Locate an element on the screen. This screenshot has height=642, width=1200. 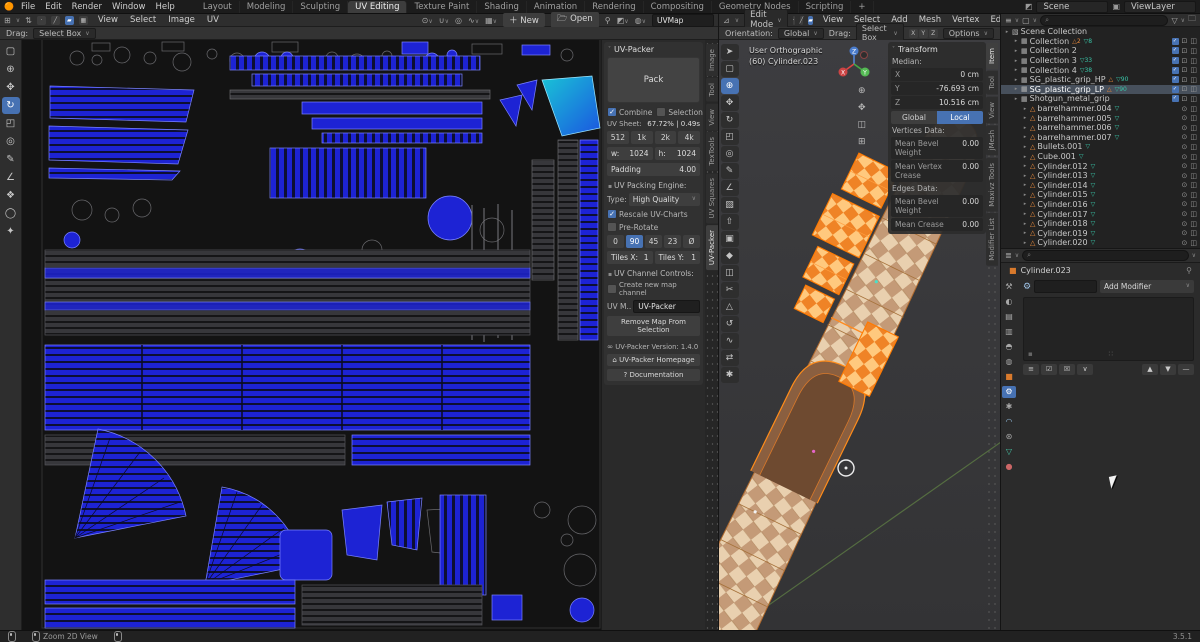
uv-menu-uv: UV is located at coordinates (213, 20).